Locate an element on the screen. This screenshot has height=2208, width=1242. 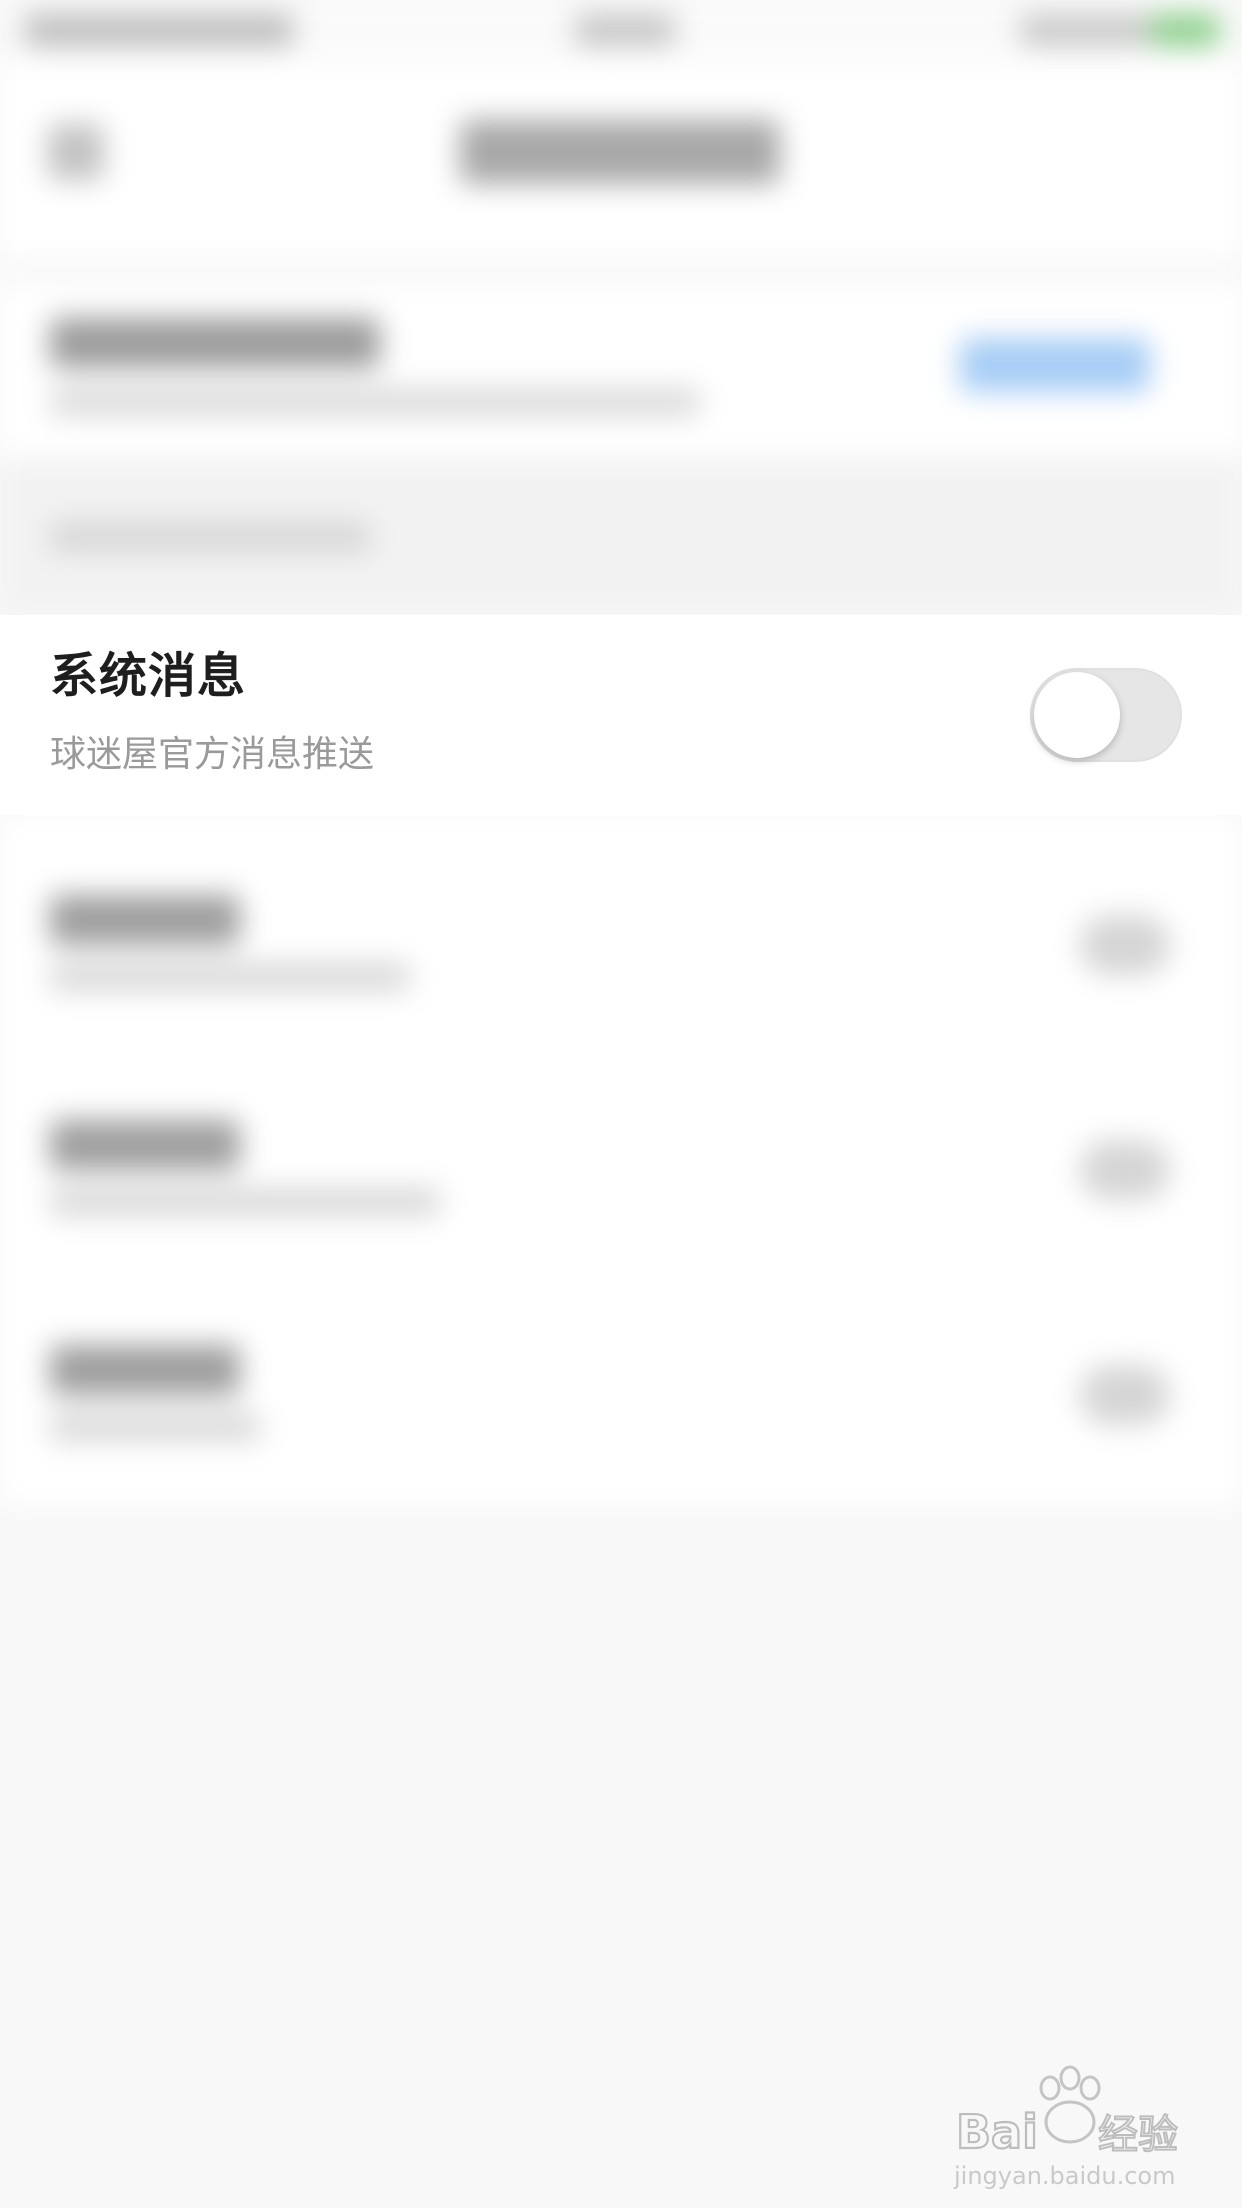
system-message-title: 系统消息 is located at coordinates (148, 676).